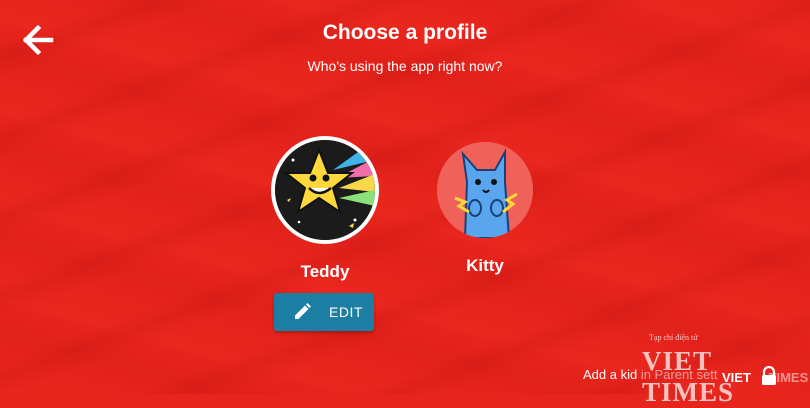  What do you see at coordinates (325, 271) in the screenshot?
I see `profile-name: Teddy` at bounding box center [325, 271].